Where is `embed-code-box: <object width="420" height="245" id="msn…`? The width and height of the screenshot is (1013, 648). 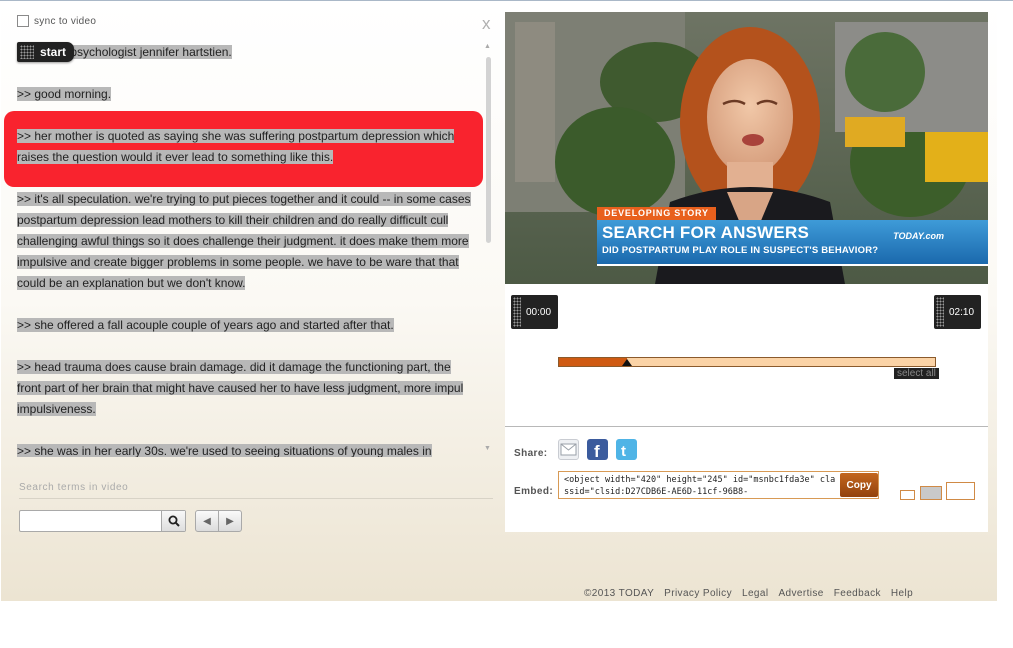 embed-code-box: <object width="420" height="245" id="msn… is located at coordinates (718, 485).